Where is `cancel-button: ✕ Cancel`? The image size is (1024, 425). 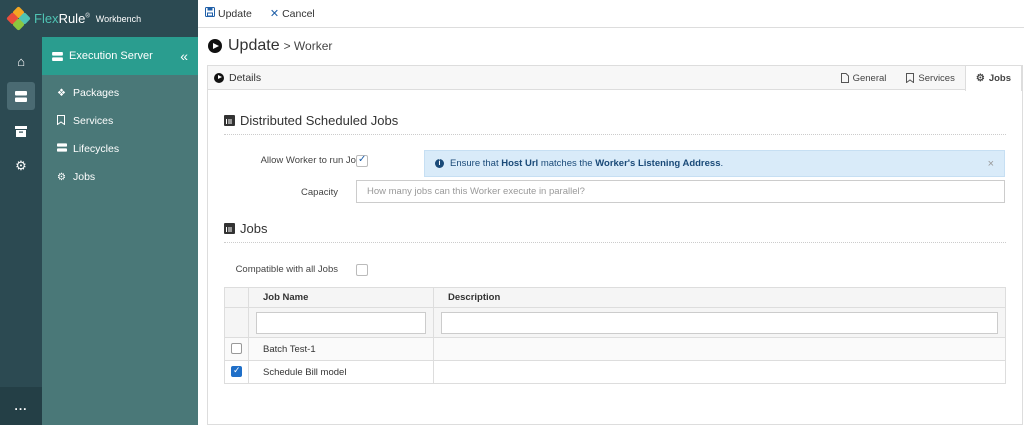 cancel-button: ✕ Cancel is located at coordinates (292, 14).